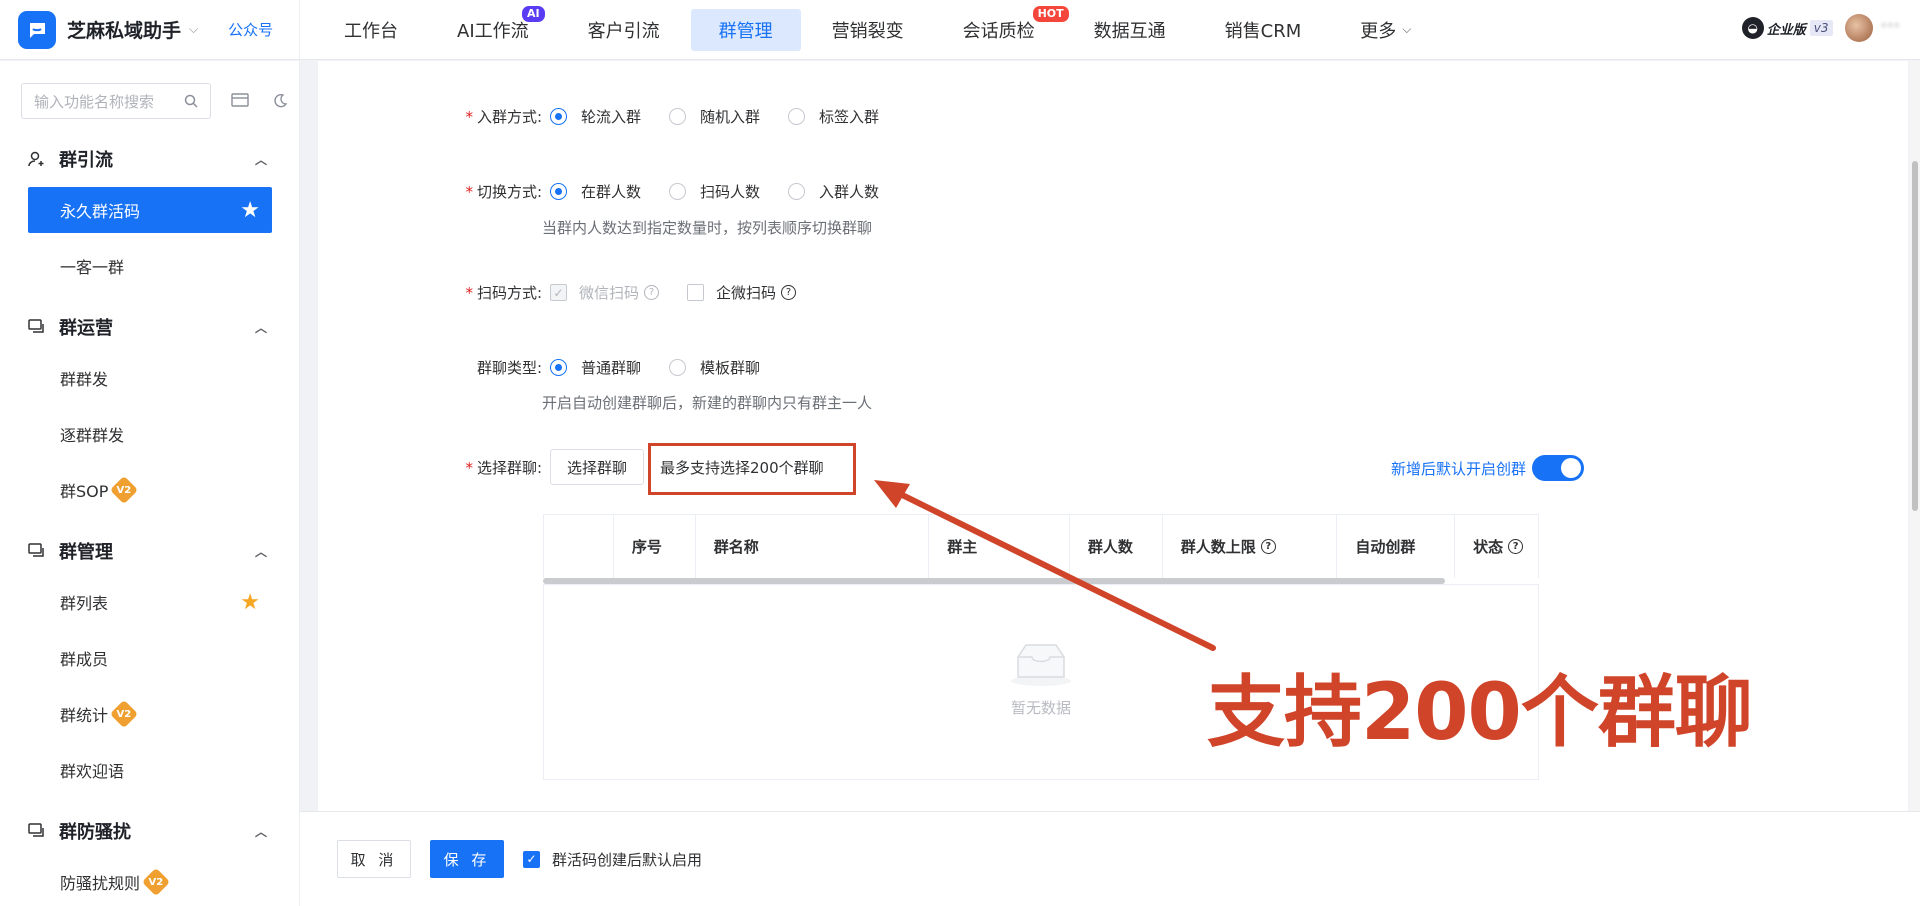  I want to click on sidebar-item-anti-harassment-rules: 防骚扰规则 V2, so click(150, 882).